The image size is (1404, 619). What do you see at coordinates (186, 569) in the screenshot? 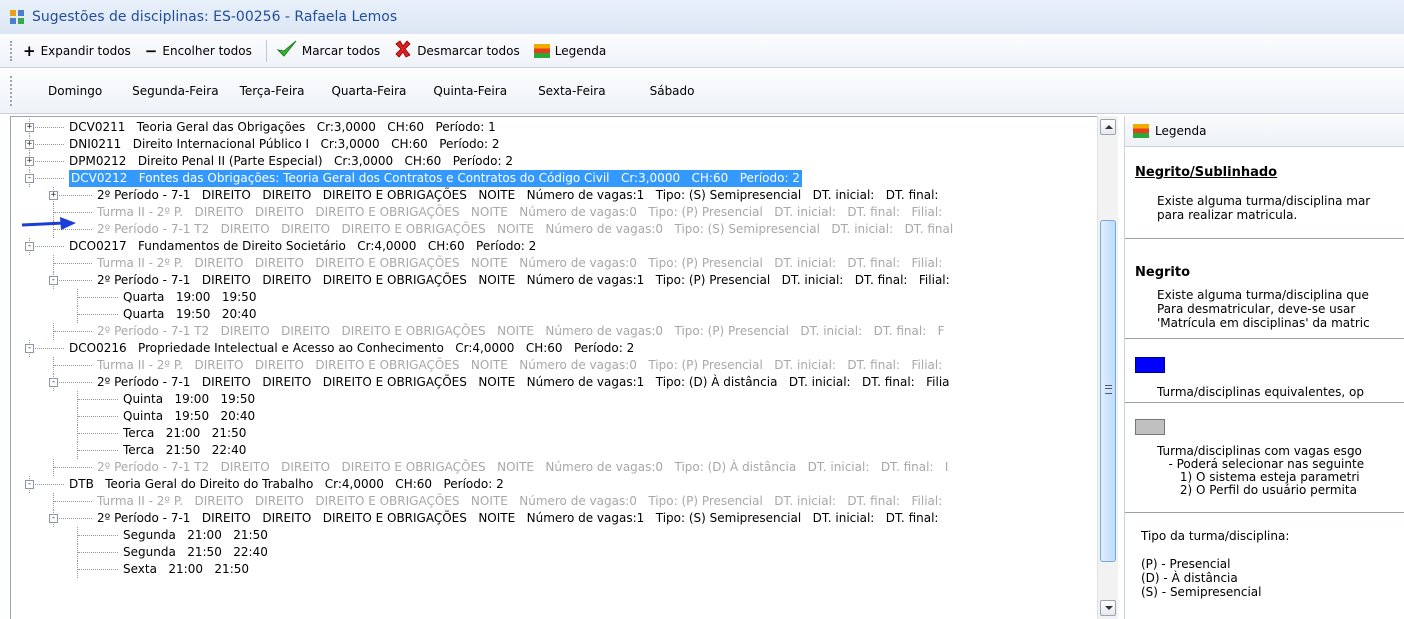
I see `tree-node-label: Sexta 21:00 21:50` at bounding box center [186, 569].